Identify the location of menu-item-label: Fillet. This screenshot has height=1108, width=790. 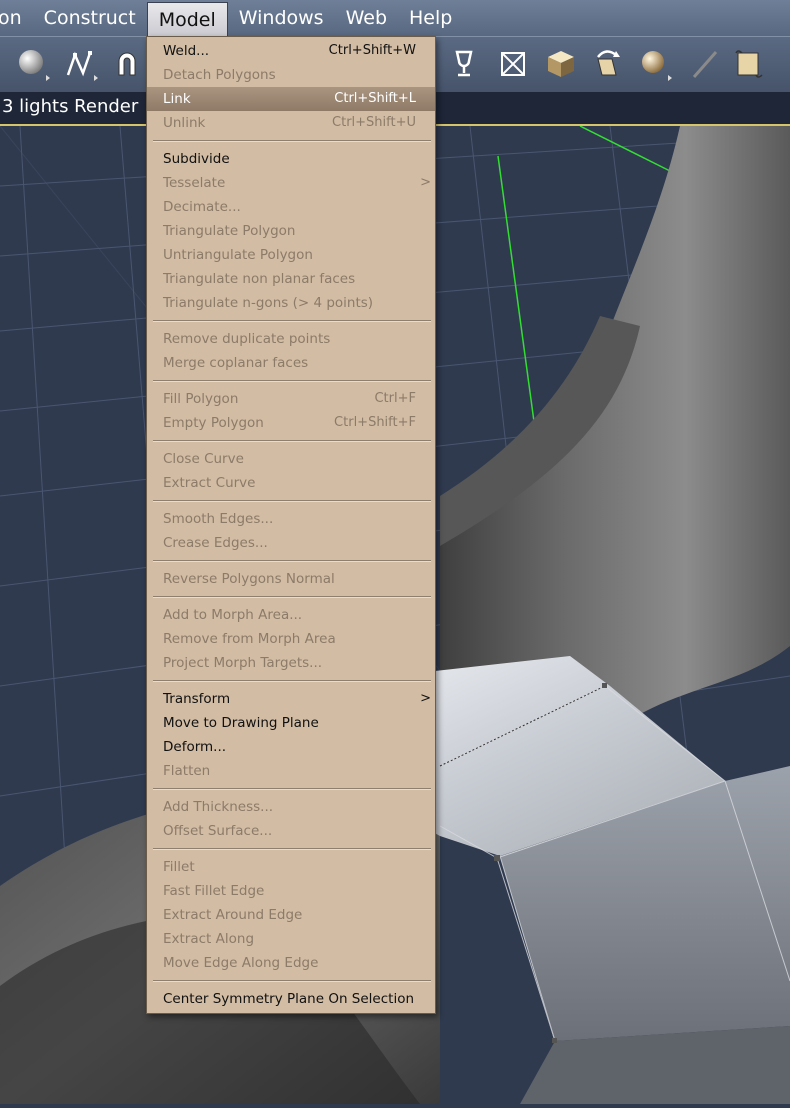
(179, 867).